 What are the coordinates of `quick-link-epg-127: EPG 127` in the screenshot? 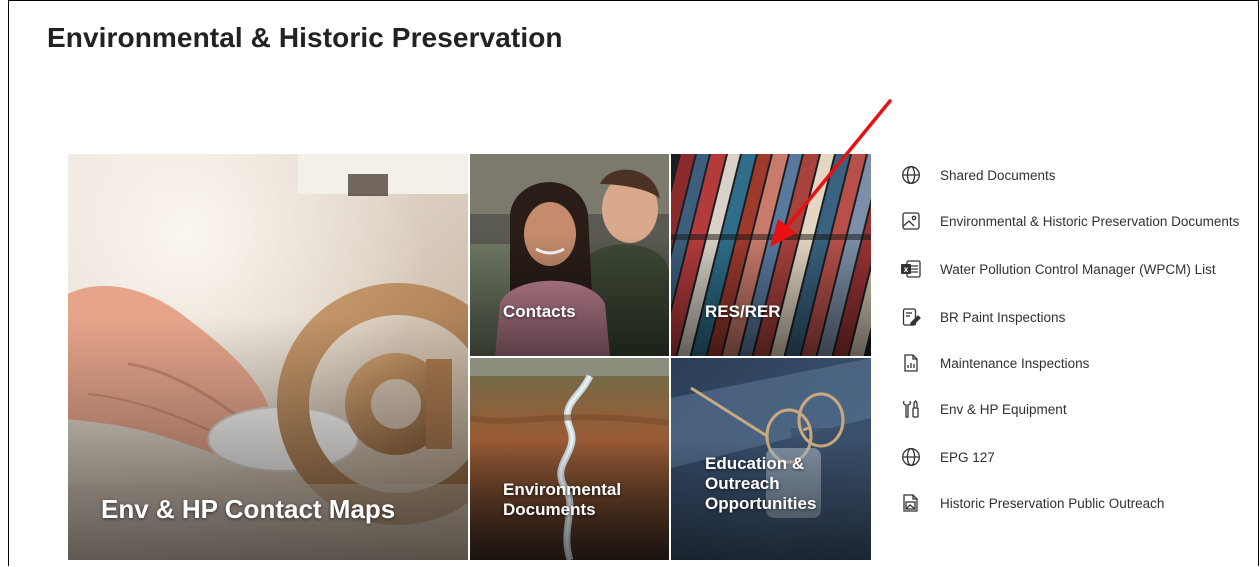 It's located at (947, 457).